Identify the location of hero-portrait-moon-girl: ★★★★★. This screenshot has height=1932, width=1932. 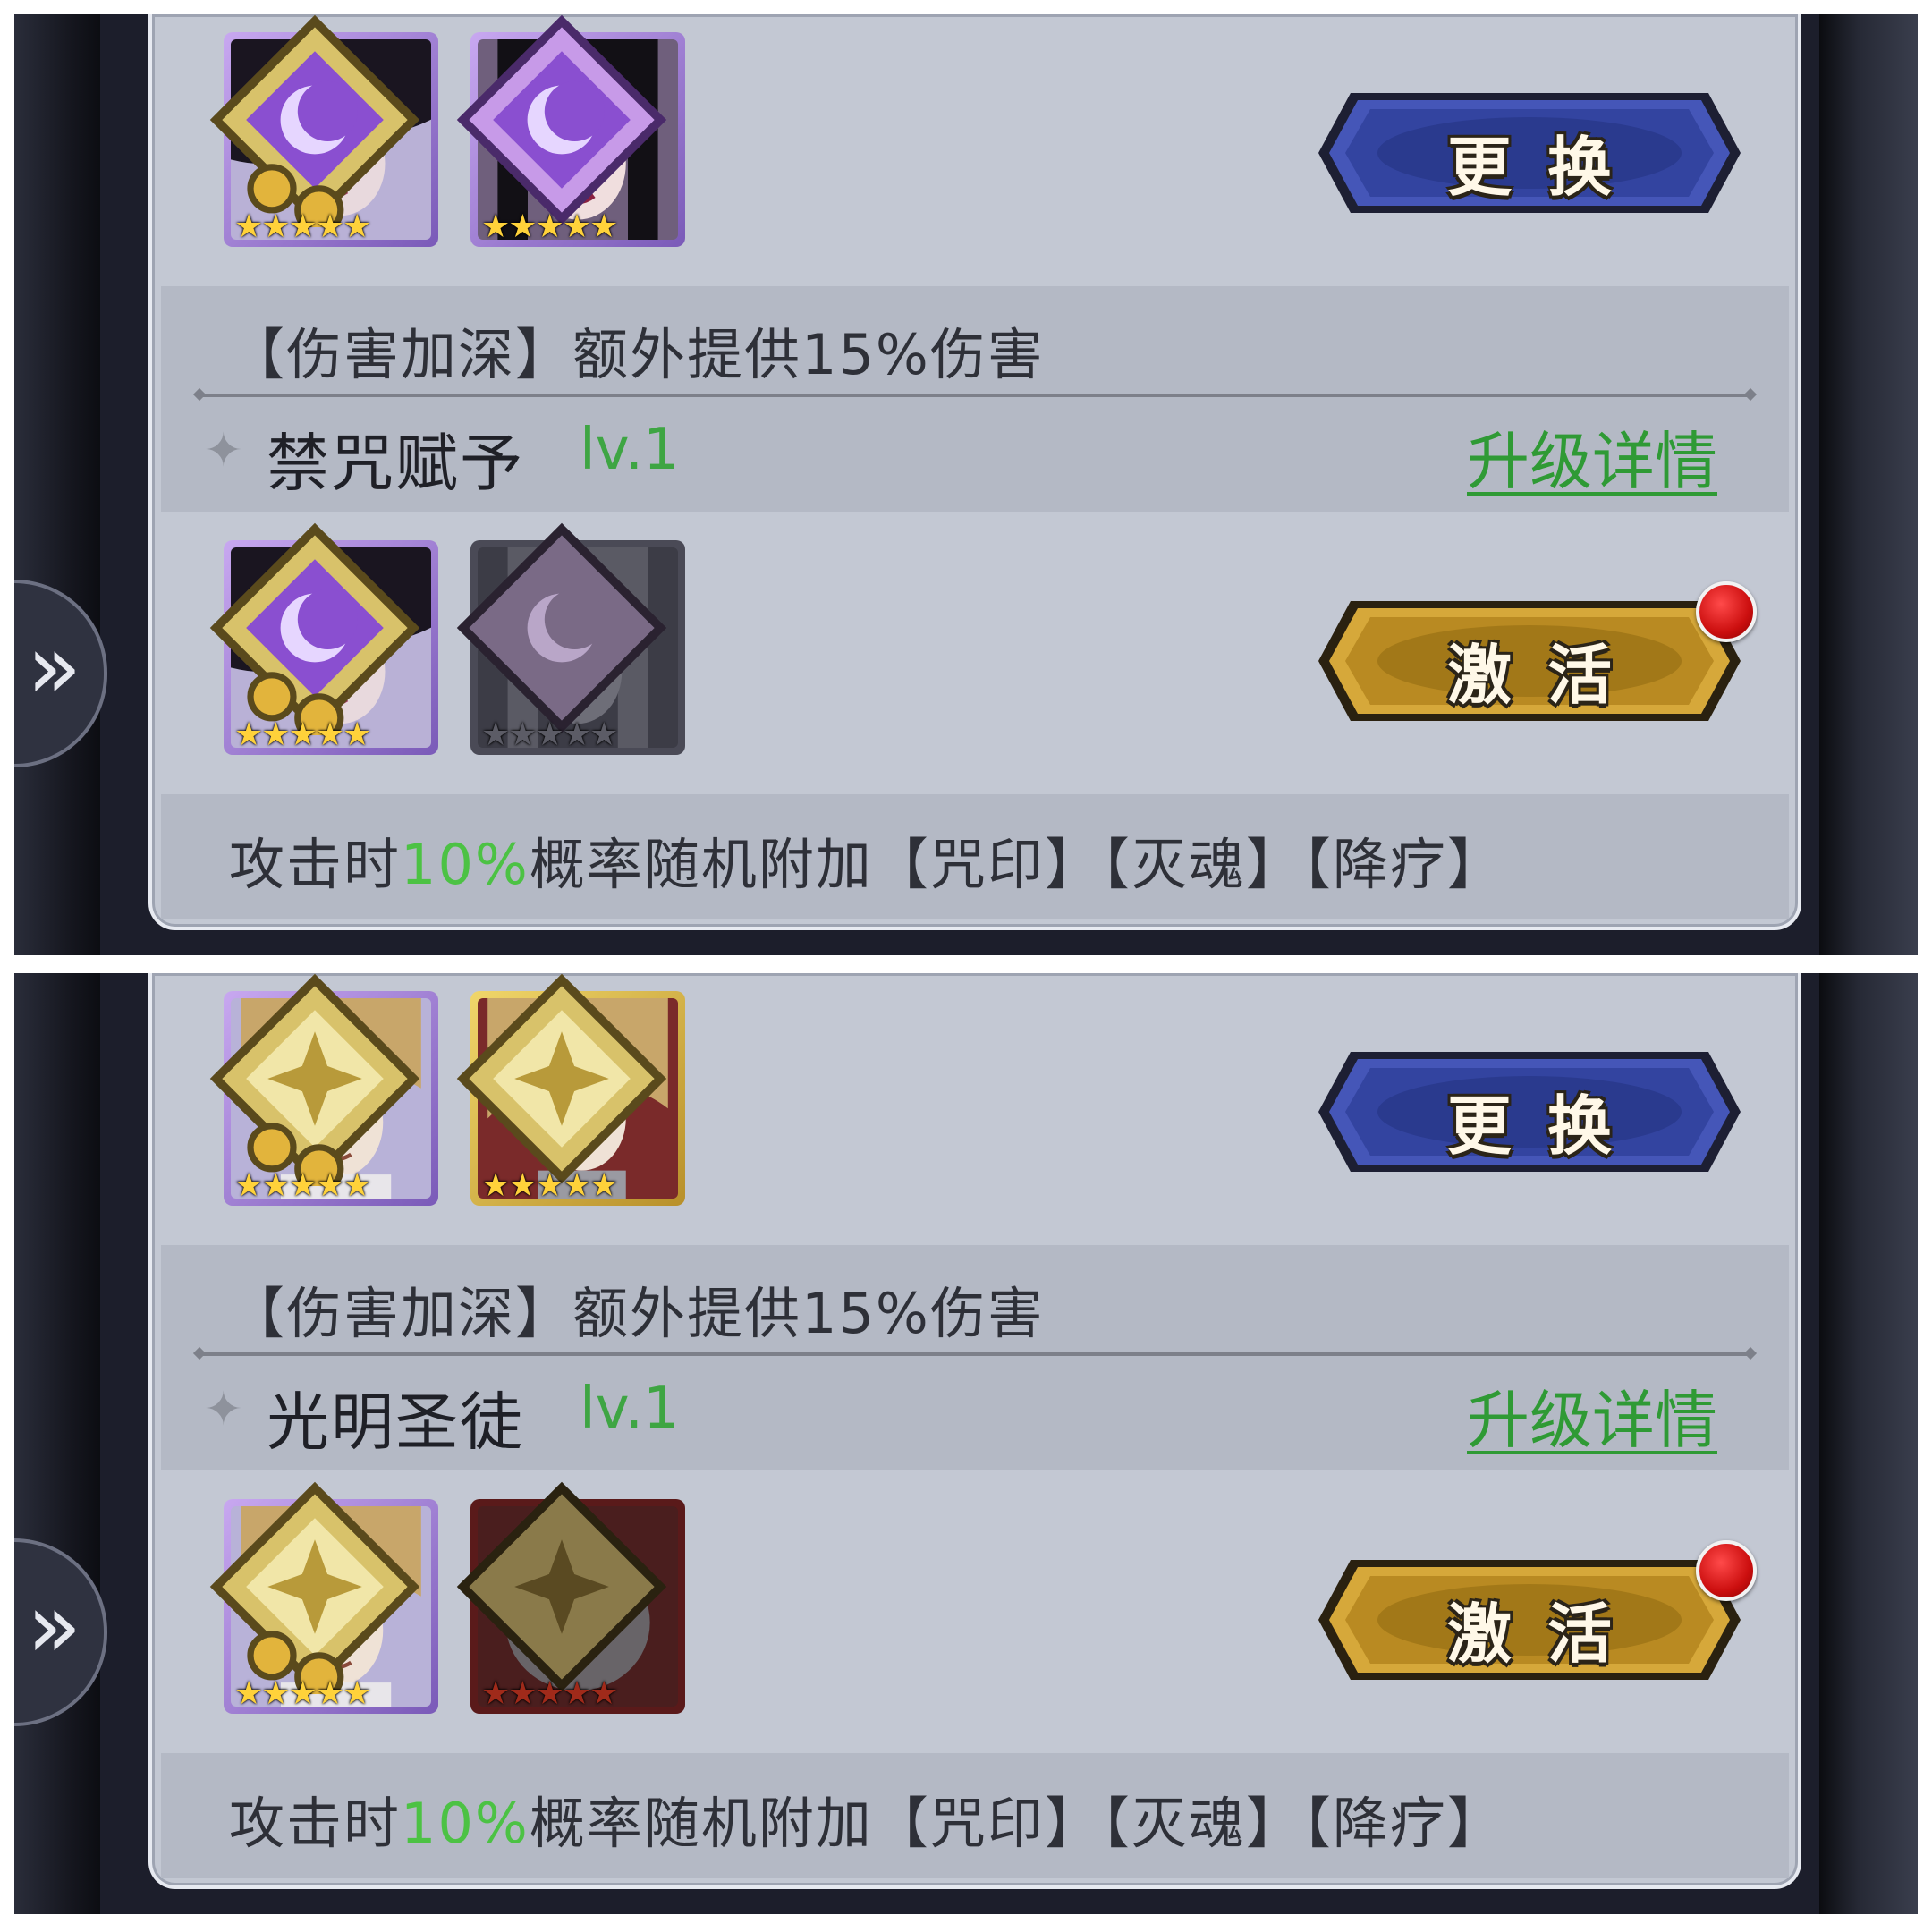
(570, 130).